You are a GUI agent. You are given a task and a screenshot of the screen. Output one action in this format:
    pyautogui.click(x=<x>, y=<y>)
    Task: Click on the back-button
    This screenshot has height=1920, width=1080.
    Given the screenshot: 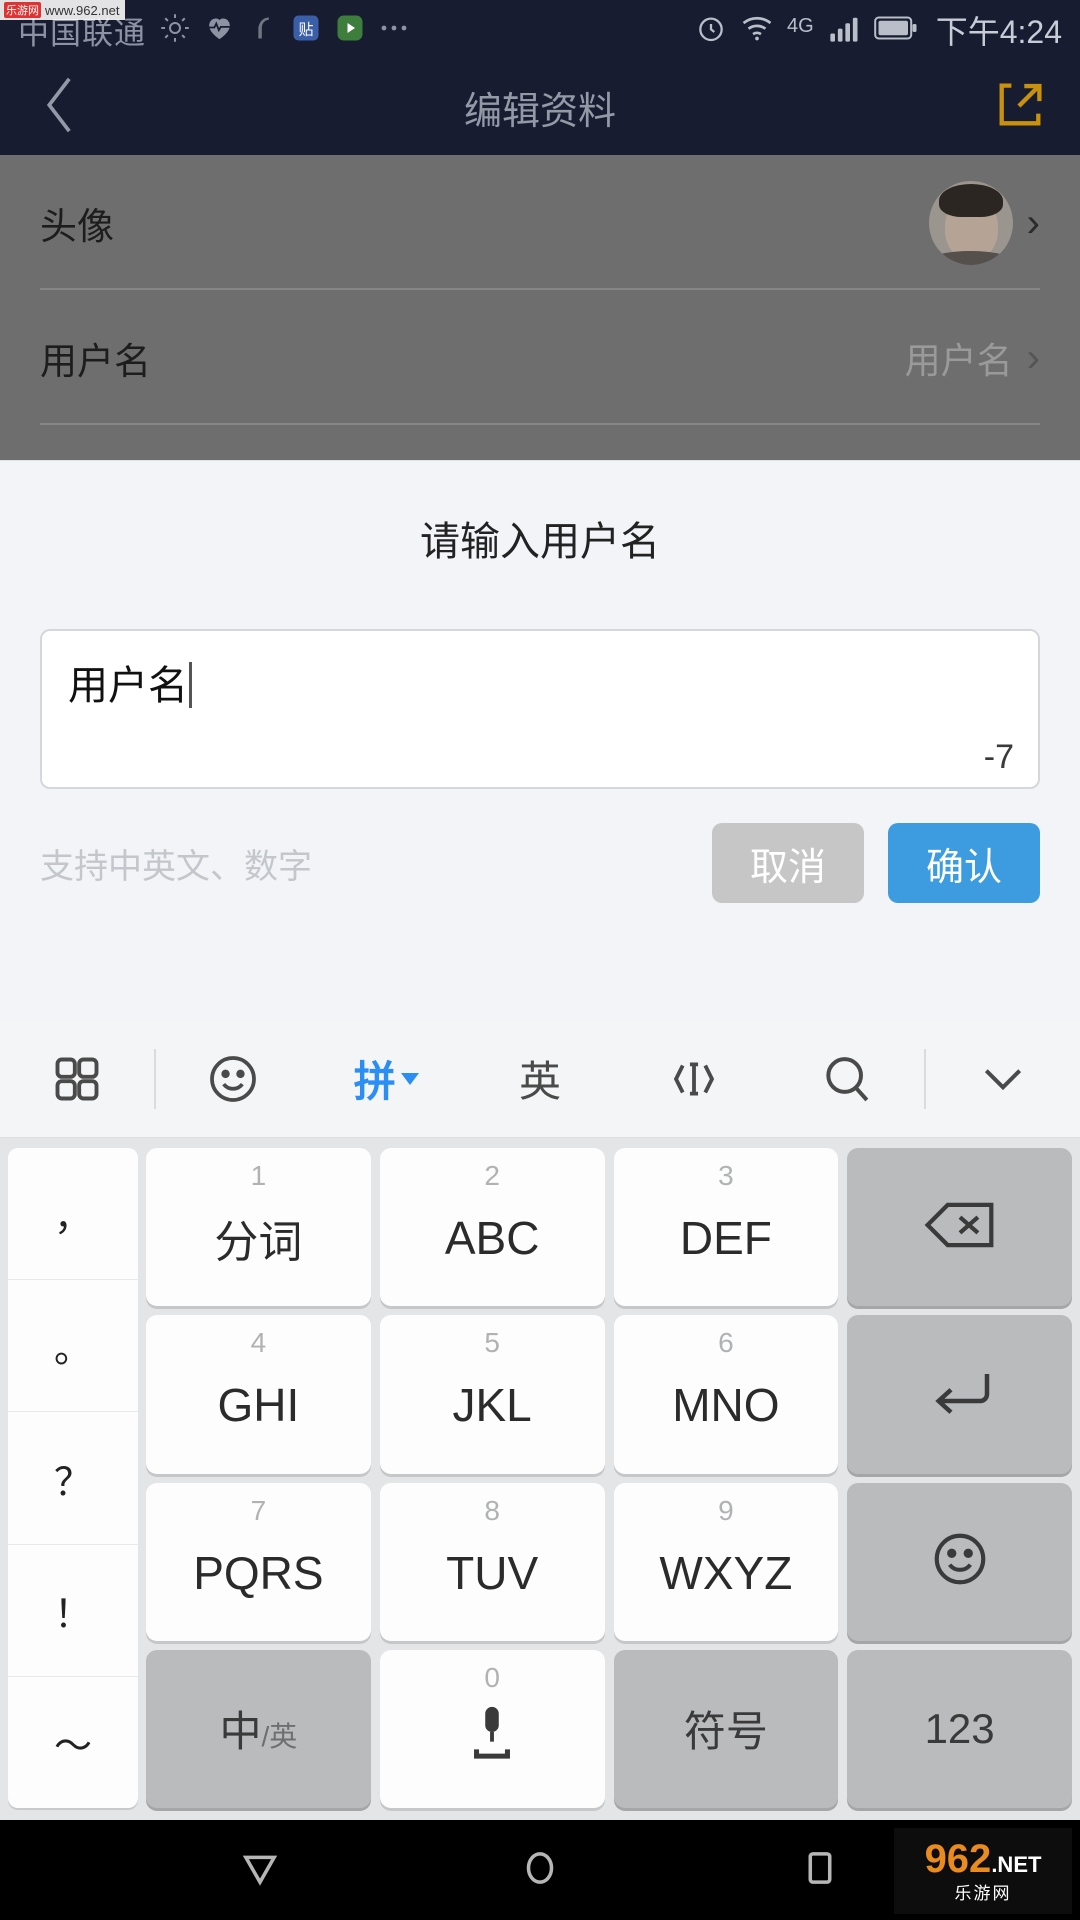 What is the action you would take?
    pyautogui.click(x=60, y=107)
    